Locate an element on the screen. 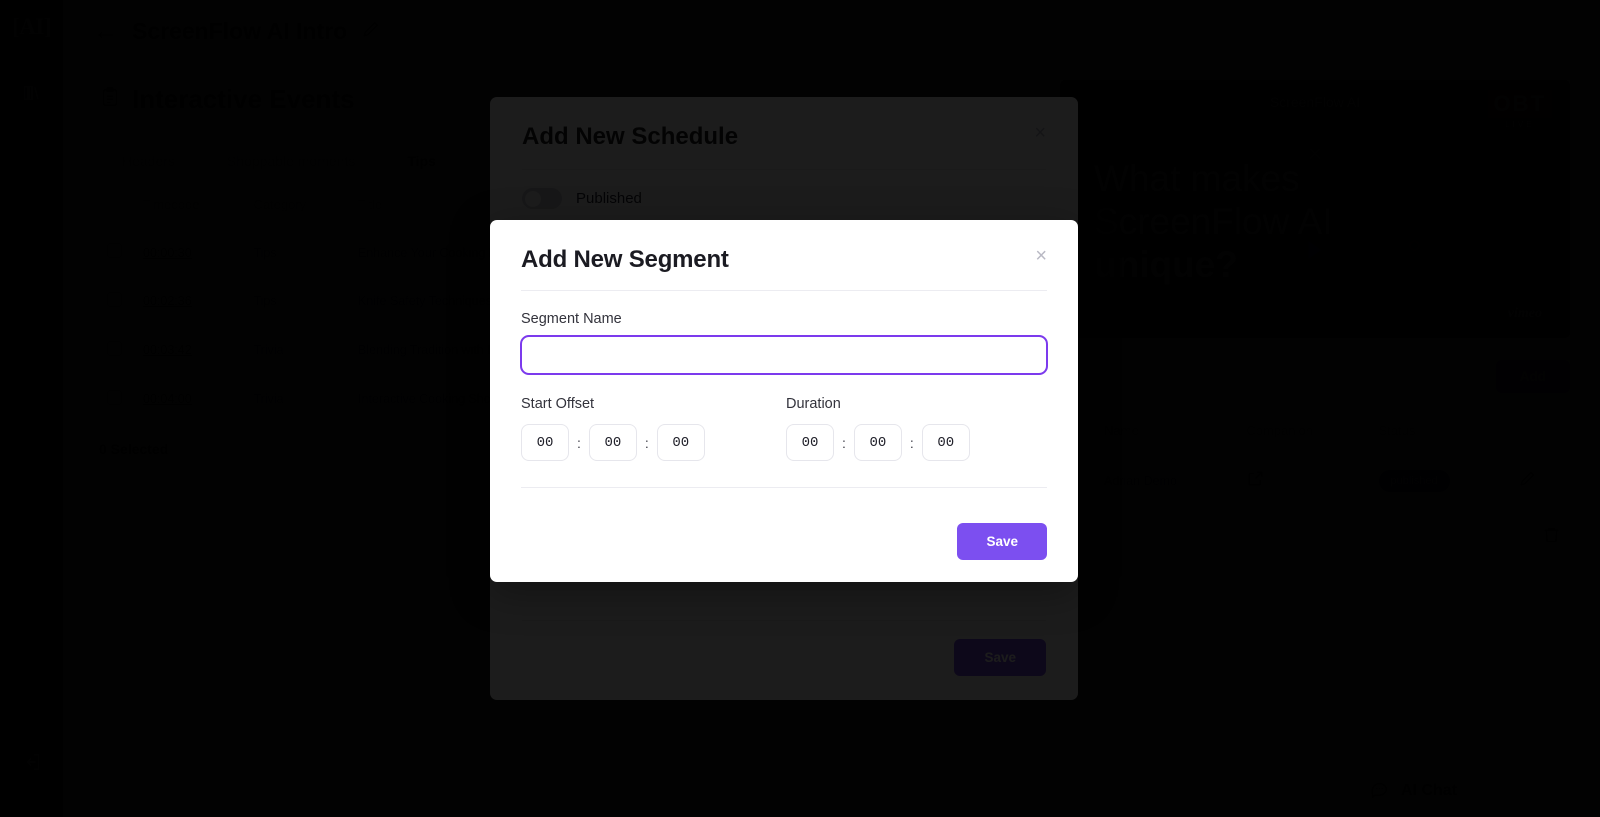 This screenshot has height=817, width=1600. close-icon: × is located at coordinates (1041, 256).